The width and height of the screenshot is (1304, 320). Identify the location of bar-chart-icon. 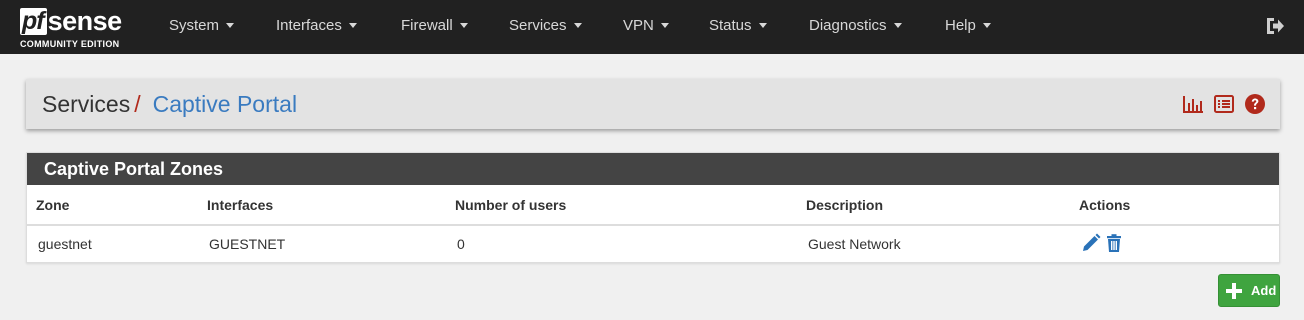
(1193, 104).